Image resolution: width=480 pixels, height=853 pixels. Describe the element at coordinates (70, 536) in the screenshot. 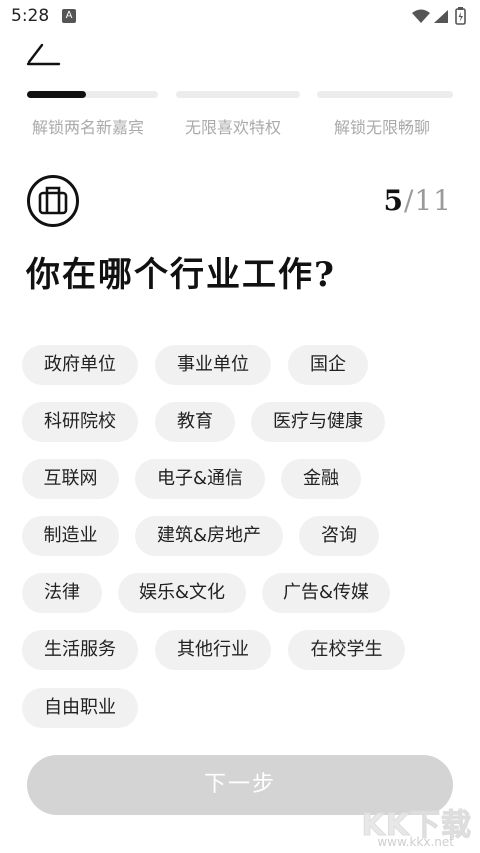

I see `option-chip: 制造业` at that location.